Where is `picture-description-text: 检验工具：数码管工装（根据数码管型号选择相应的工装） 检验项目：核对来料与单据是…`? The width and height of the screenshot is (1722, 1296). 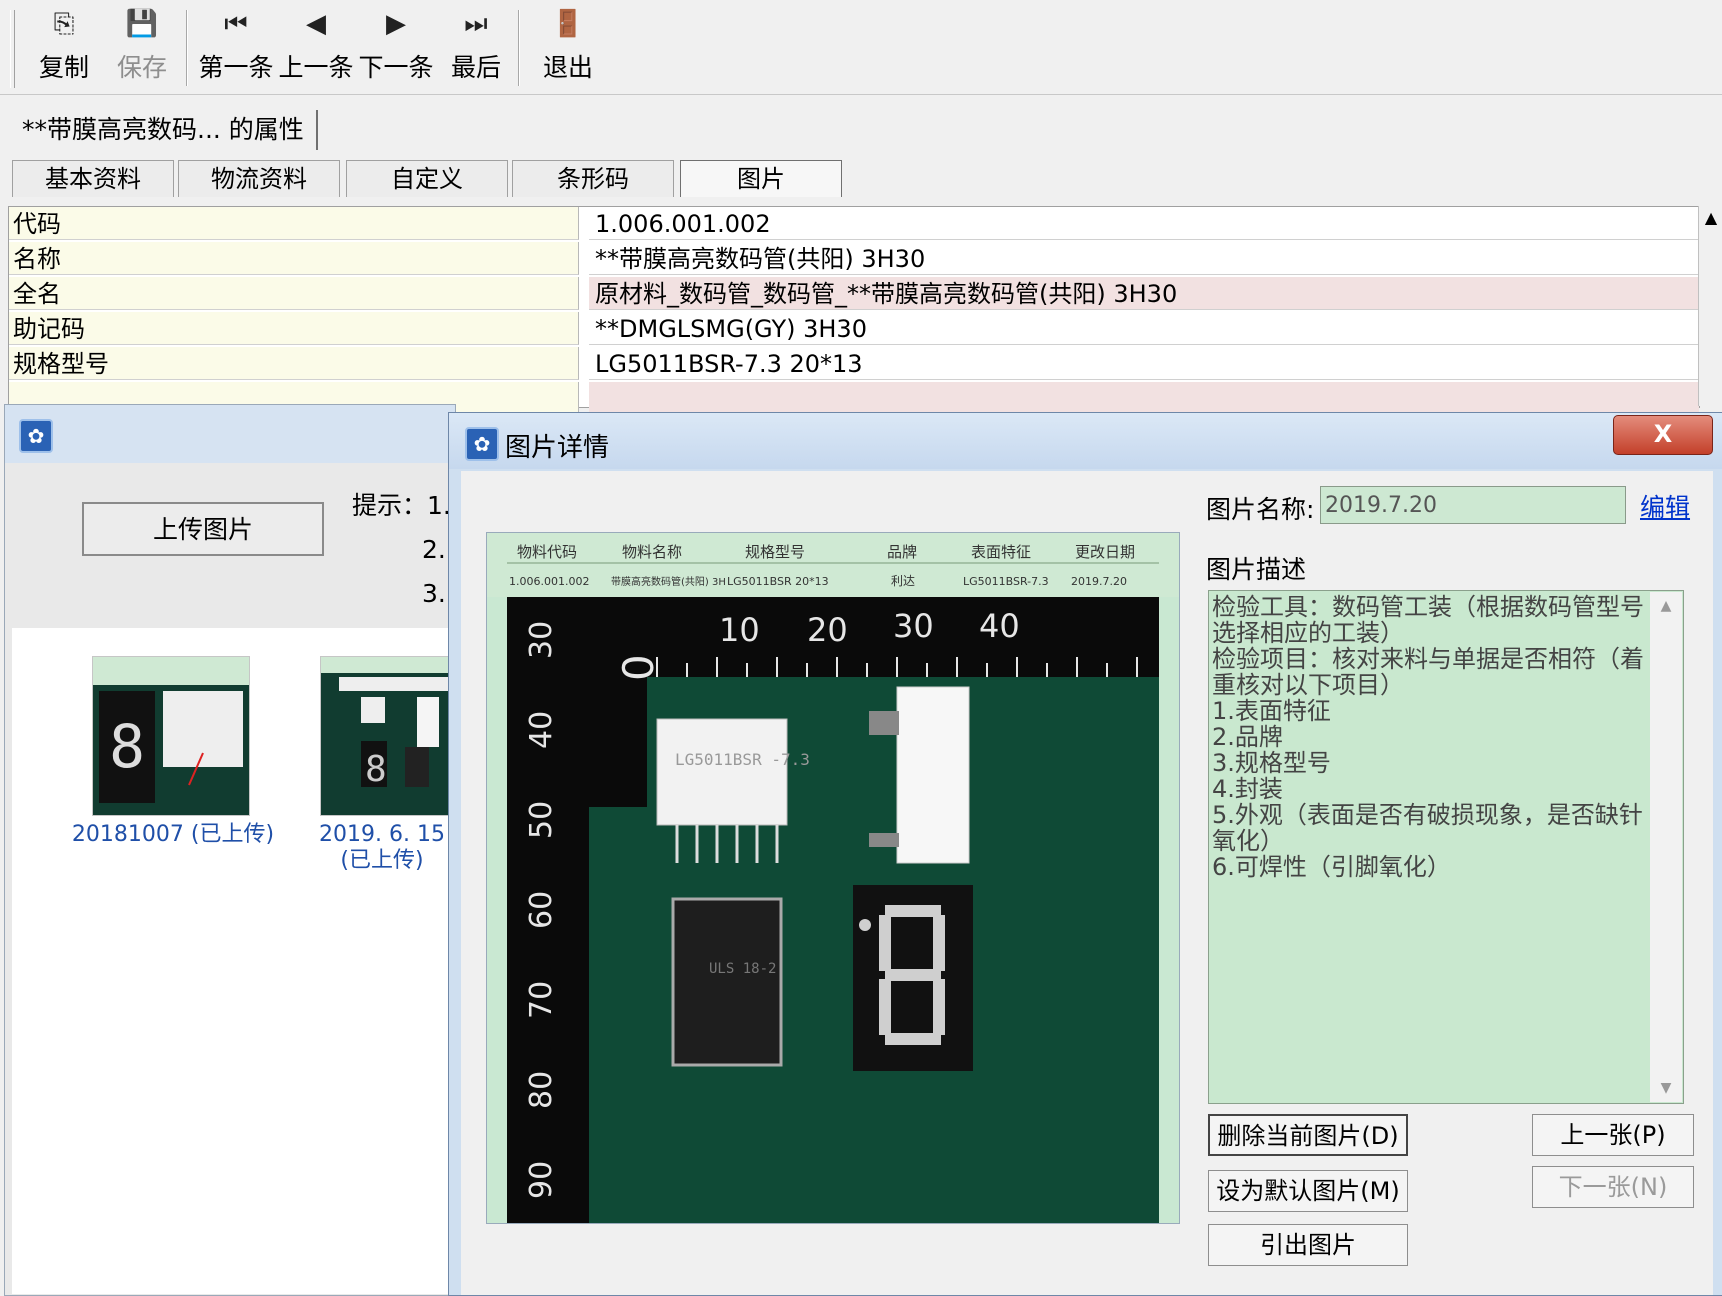
picture-description-text: 检验工具：数码管工装（根据数码管型号选择相应的工装） 检验项目：核对来料与单据是… is located at coordinates (1437, 737).